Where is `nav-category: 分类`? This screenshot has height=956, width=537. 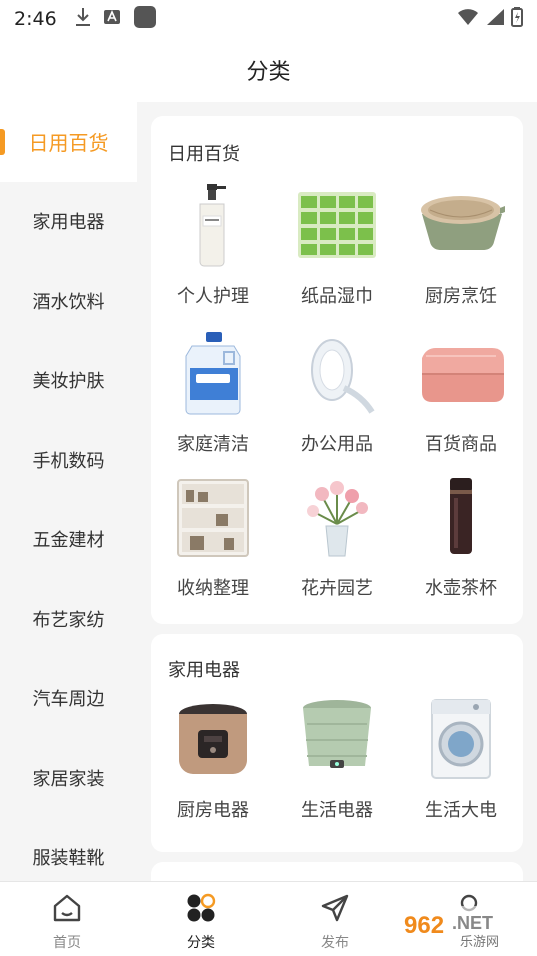 nav-category: 分类 is located at coordinates (201, 919).